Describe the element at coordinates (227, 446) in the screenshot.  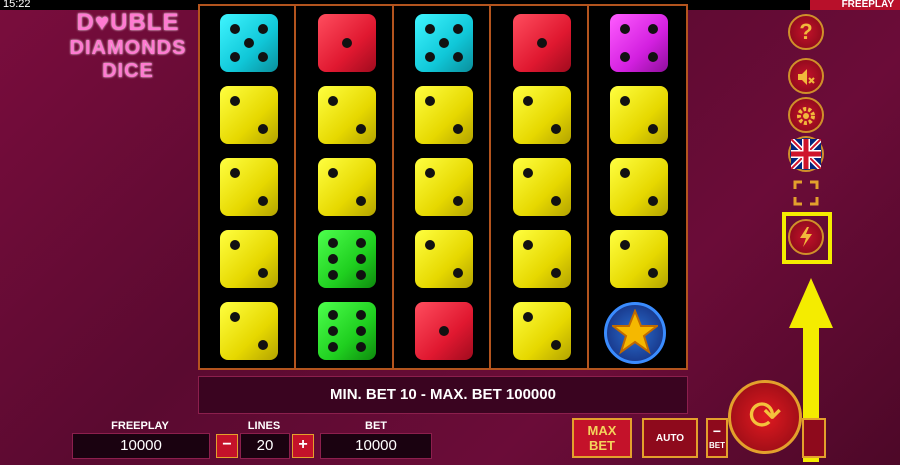
I see `lines-decrease-button: −` at that location.